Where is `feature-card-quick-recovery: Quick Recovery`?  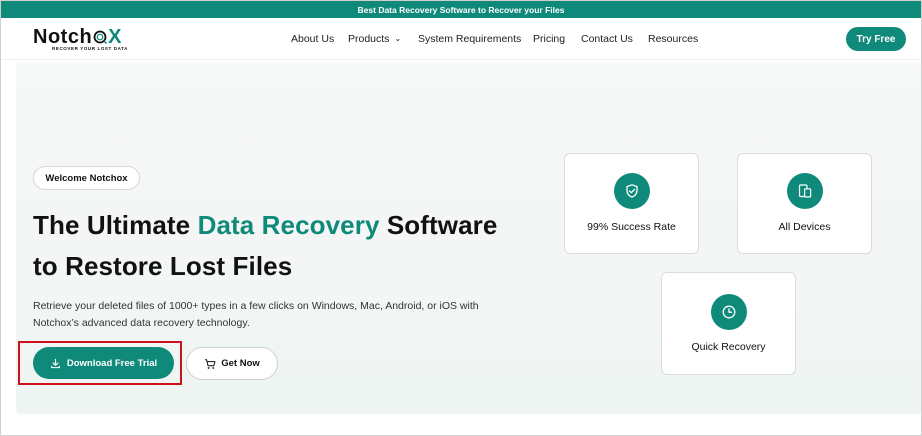 feature-card-quick-recovery: Quick Recovery is located at coordinates (728, 323).